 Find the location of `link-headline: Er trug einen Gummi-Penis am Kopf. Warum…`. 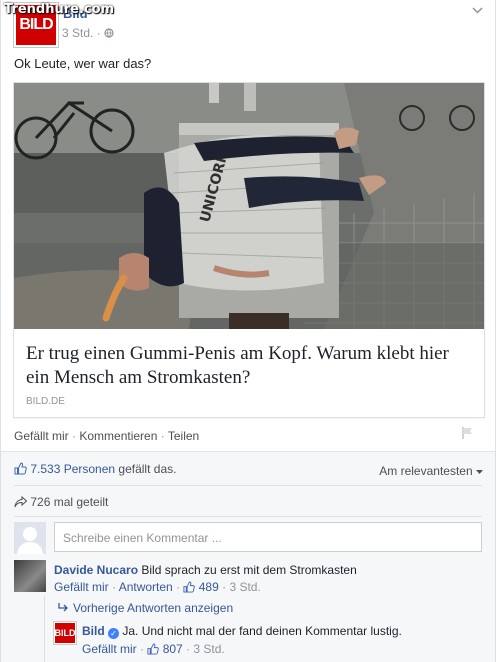

link-headline: Er trug einen Gummi-Penis am Kopf. Warum… is located at coordinates (248, 366).